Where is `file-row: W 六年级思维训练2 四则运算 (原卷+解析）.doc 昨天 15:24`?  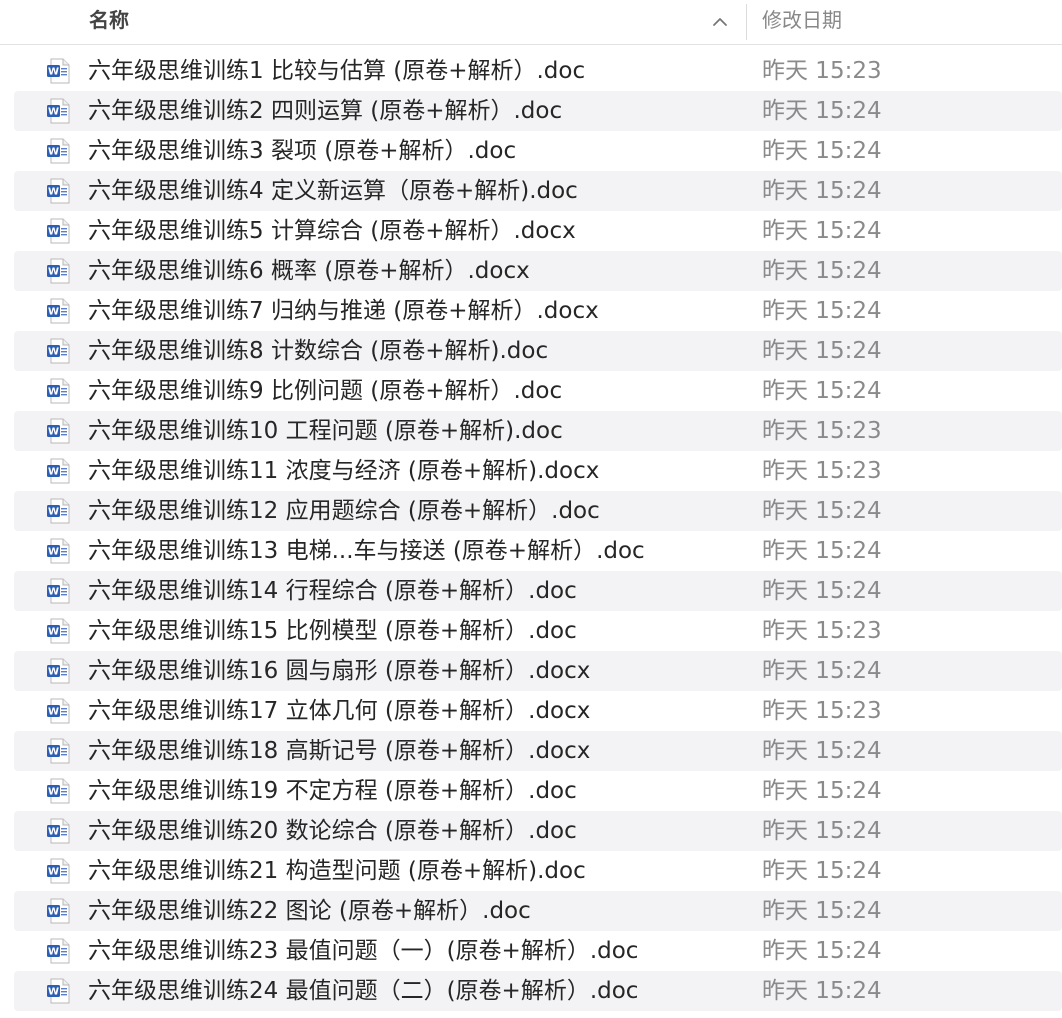 file-row: W 六年级思维训练2 四则运算 (原卷+解析）.doc 昨天 15:24 is located at coordinates (531, 111).